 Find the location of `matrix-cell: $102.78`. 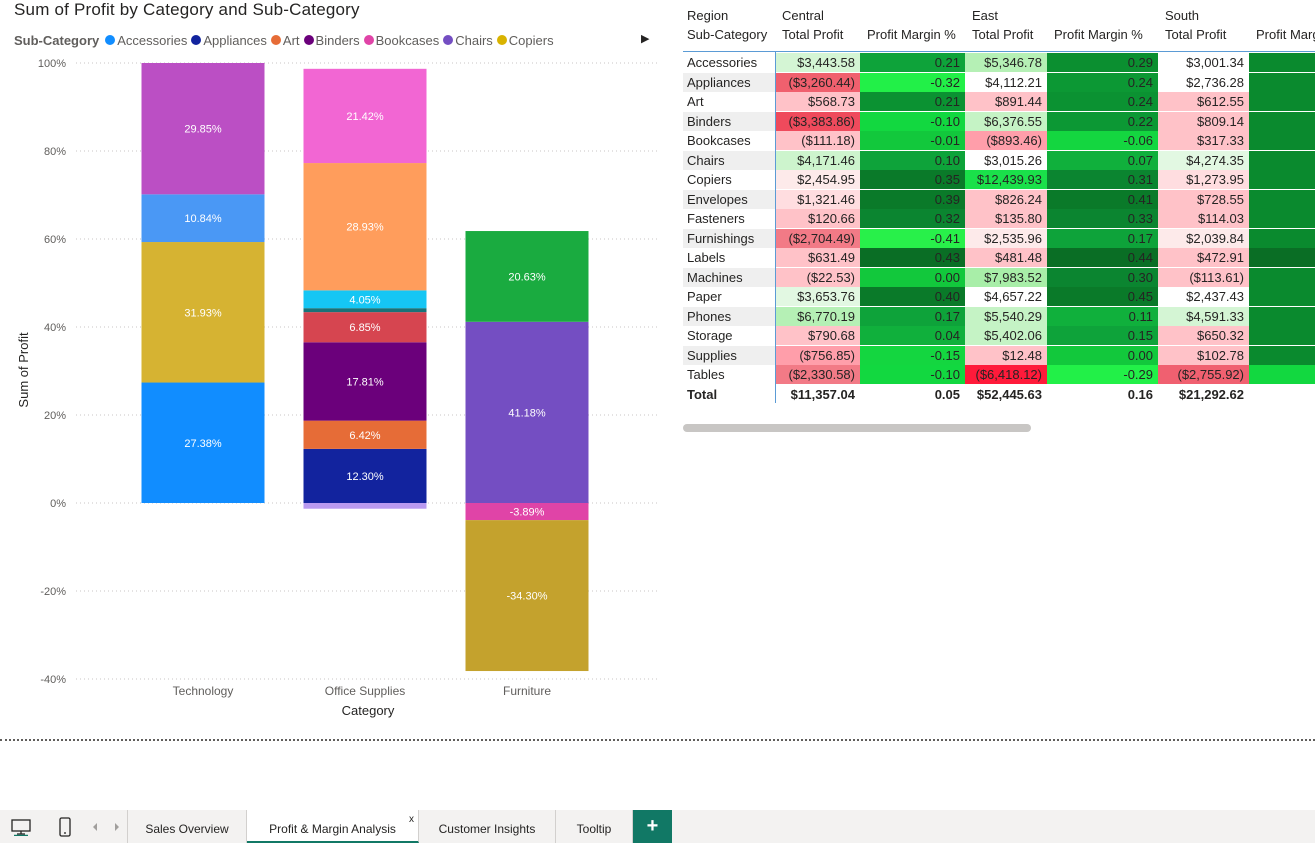

matrix-cell: $102.78 is located at coordinates (1203, 355).